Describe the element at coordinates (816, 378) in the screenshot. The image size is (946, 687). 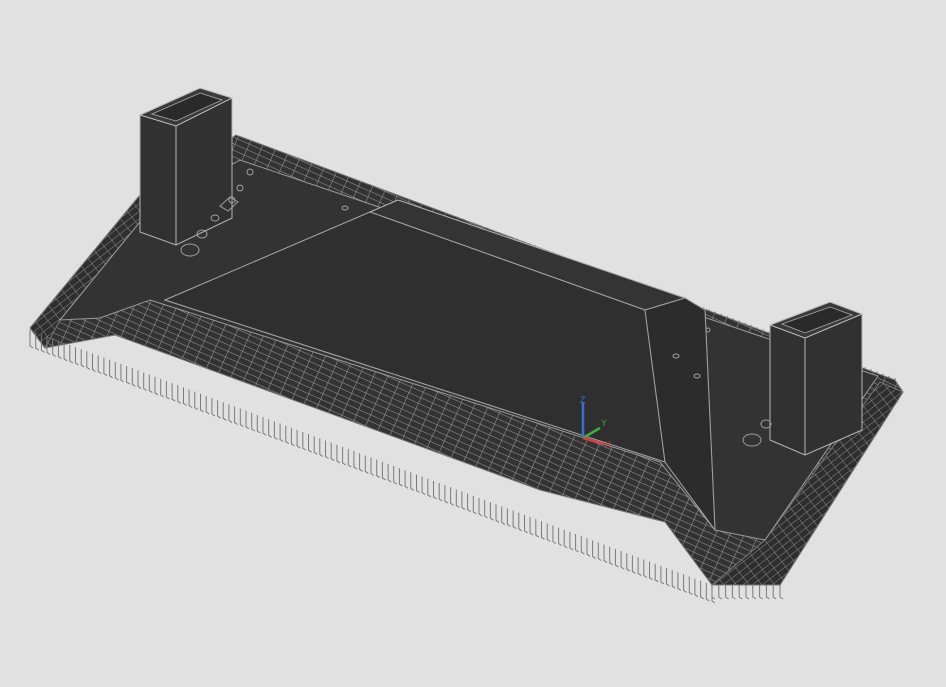
I see `right-column` at that location.